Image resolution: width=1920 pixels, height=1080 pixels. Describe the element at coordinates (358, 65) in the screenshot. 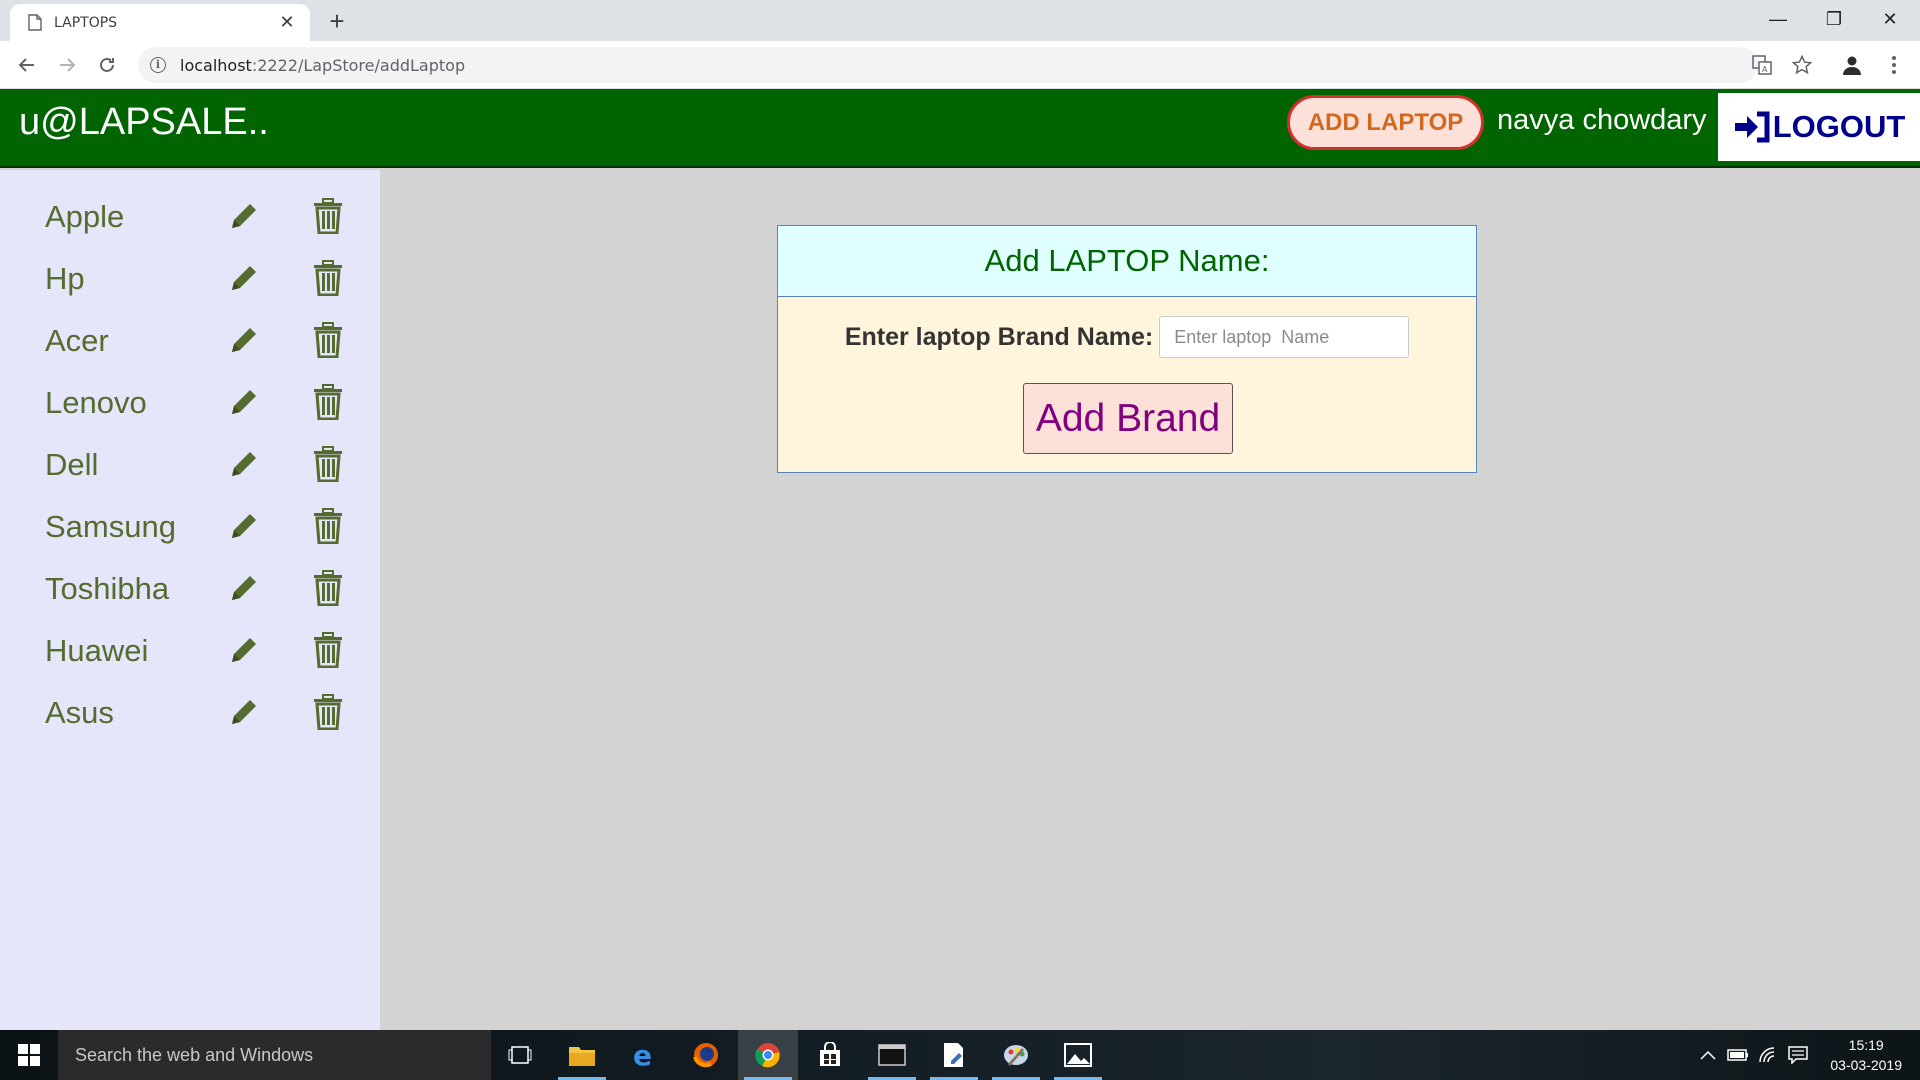

I see `url-path: :2222/LapStore/addLaptop` at that location.